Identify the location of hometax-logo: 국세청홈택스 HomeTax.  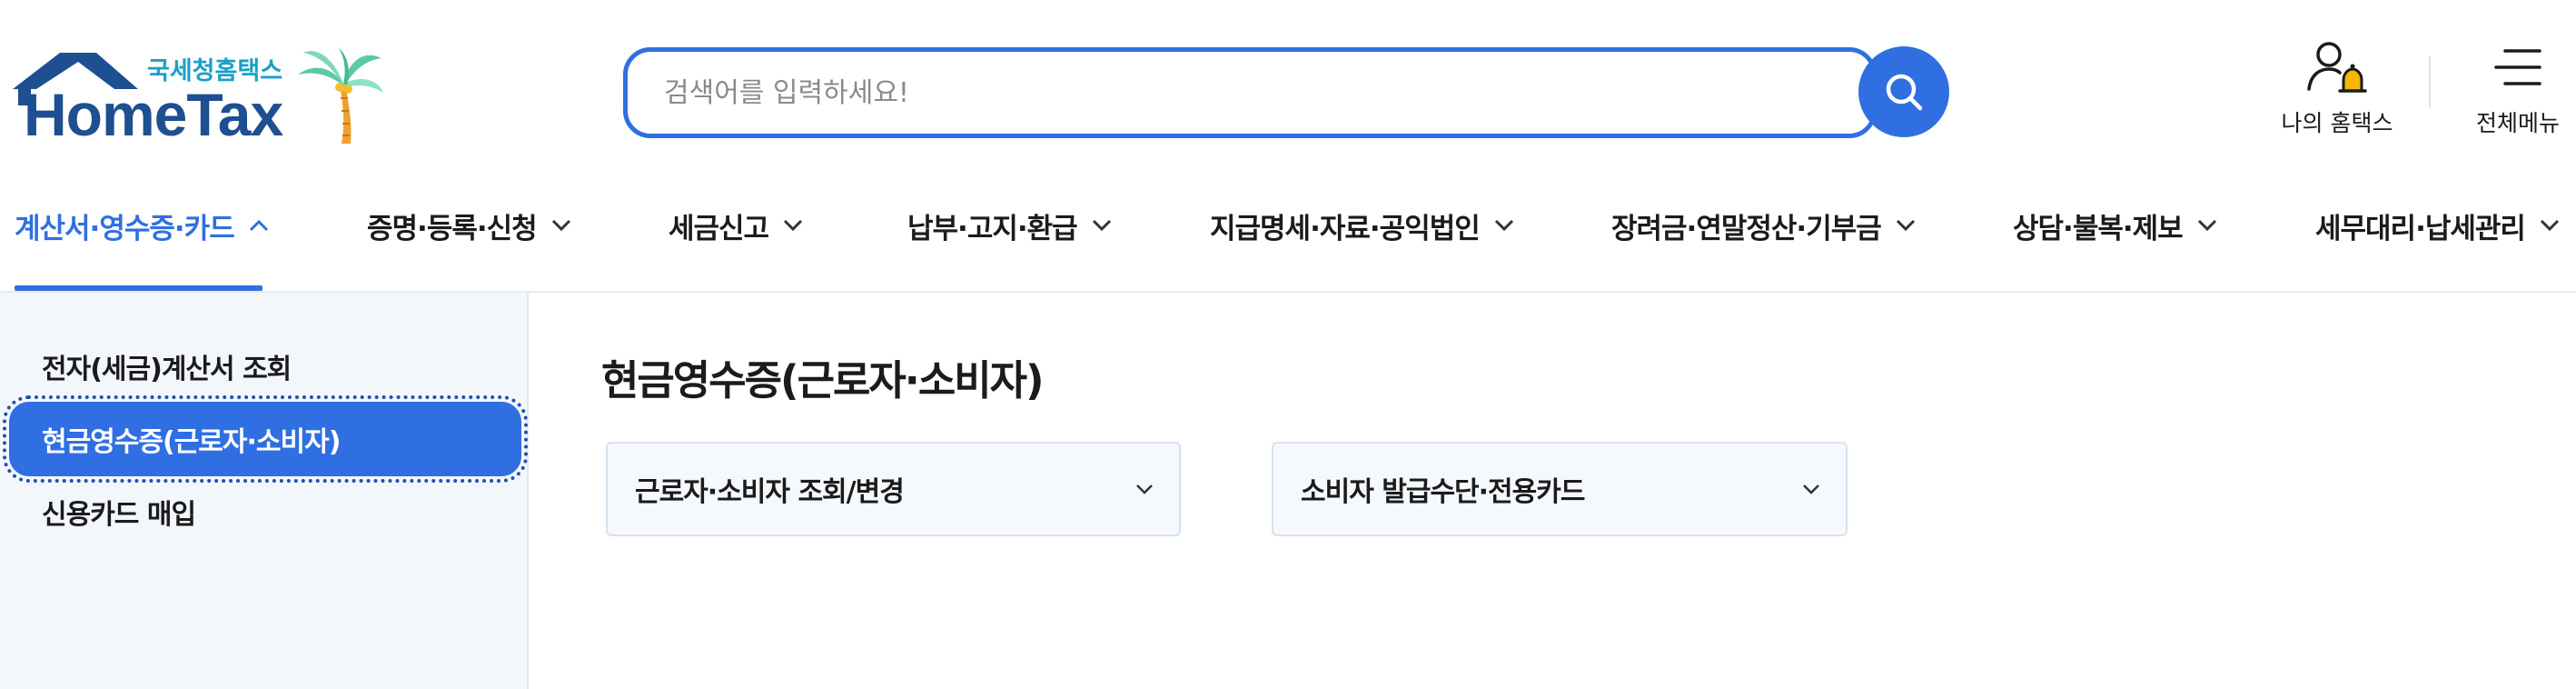
(199, 96).